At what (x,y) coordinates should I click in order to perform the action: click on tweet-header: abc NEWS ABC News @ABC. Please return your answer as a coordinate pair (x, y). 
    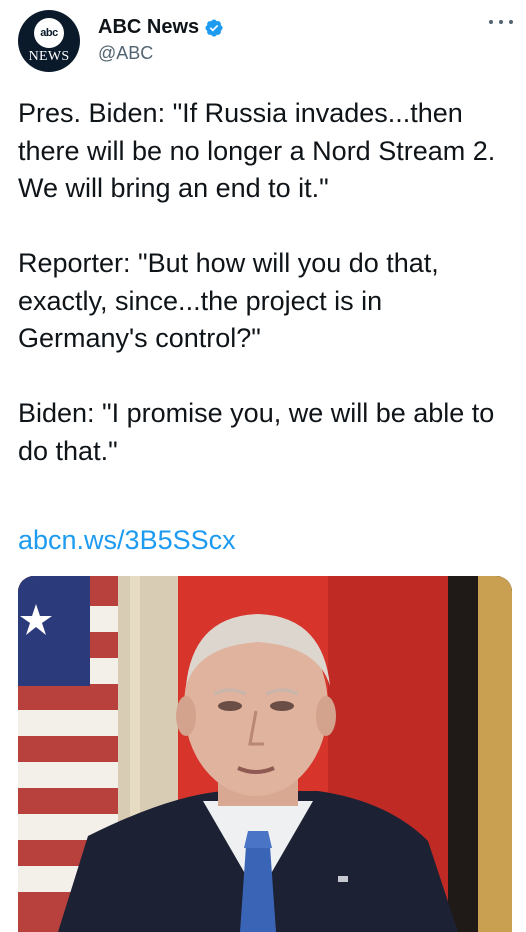
    Looking at the image, I should click on (265, 45).